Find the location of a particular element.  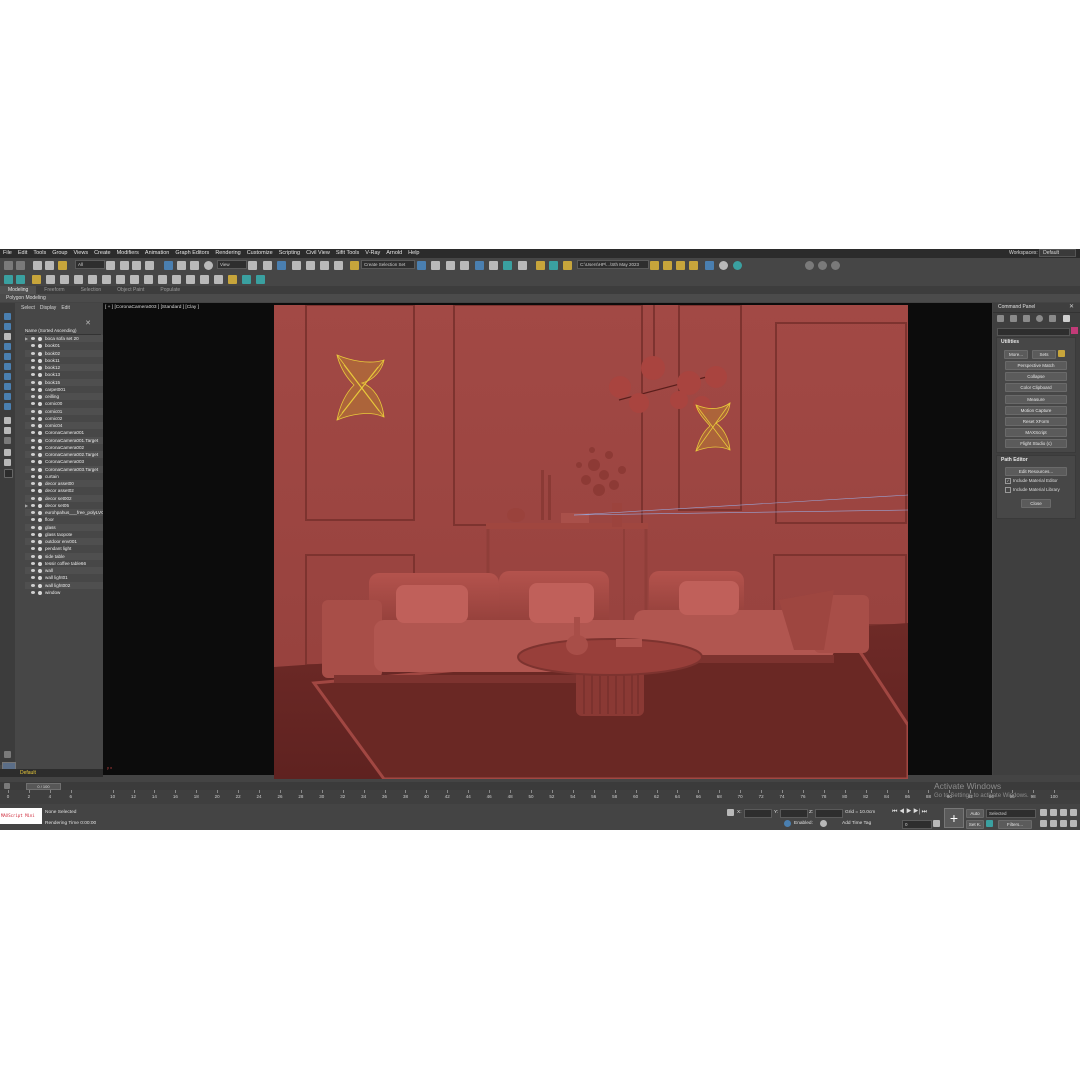

menu-file: File is located at coordinates (7, 253).